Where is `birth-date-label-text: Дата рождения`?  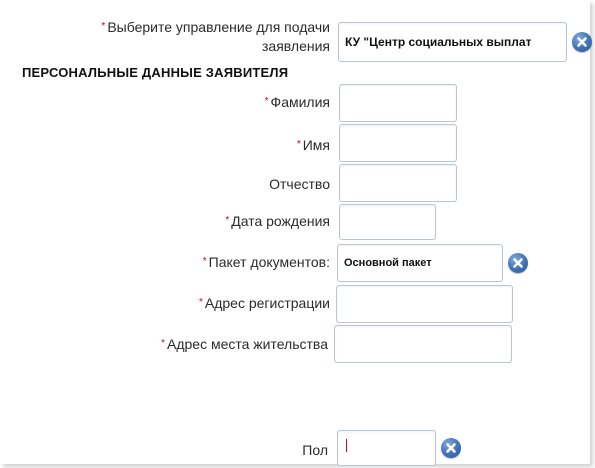 birth-date-label-text: Дата рождения is located at coordinates (280, 221).